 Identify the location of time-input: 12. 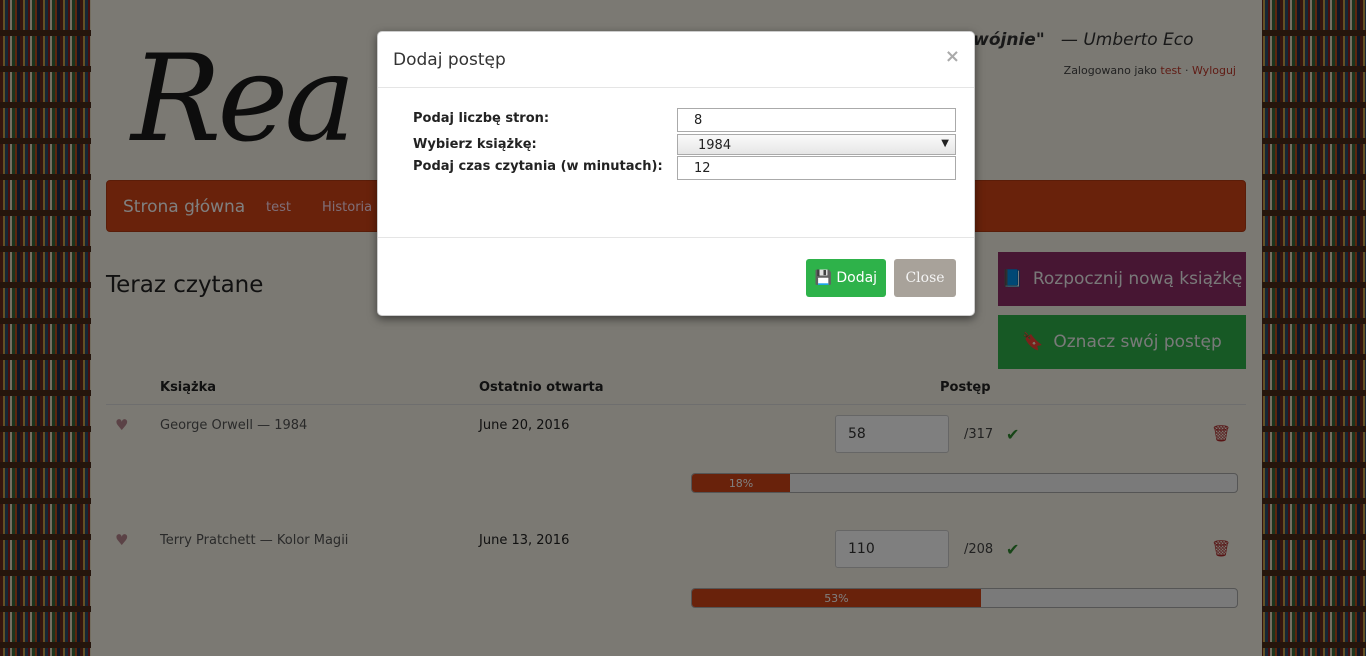
(816, 168).